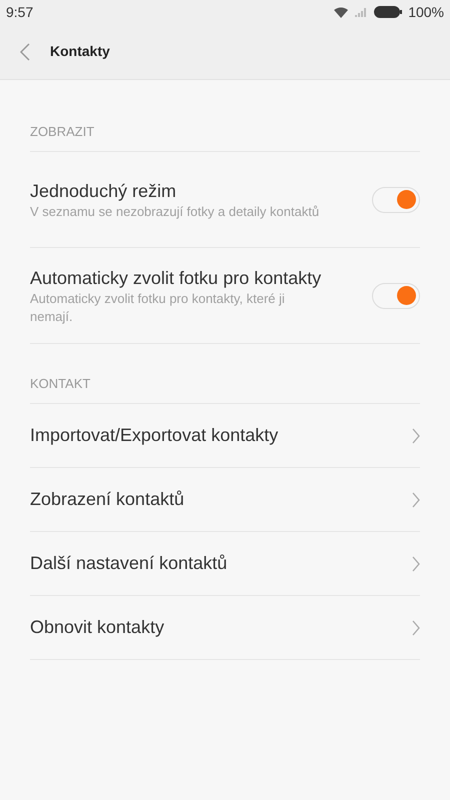 The image size is (450, 800). I want to click on settings-row: Jednoduchý režim V seznamu se nezobrazují fotky a detaily kontaktů, so click(225, 200).